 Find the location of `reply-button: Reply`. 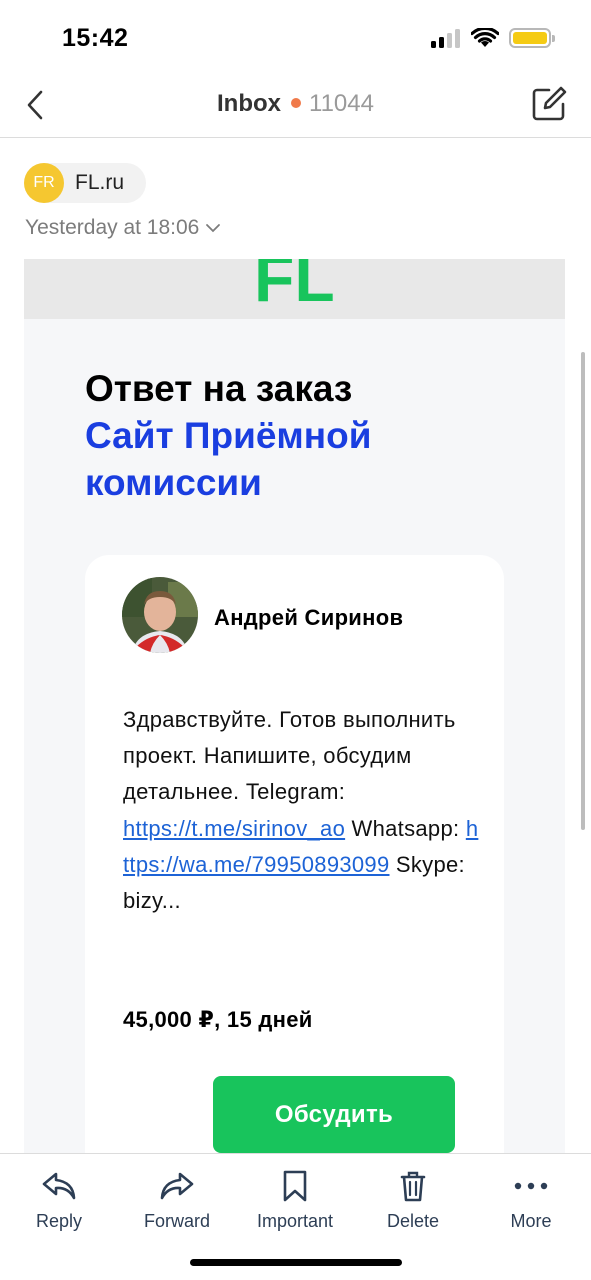

reply-button: Reply is located at coordinates (59, 1200).